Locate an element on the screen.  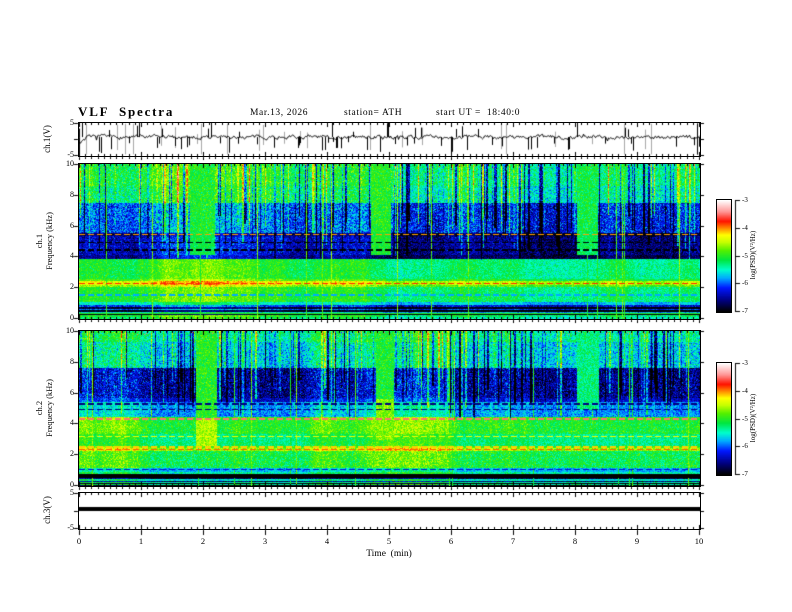
ch1-voltage-axis-label: ch.1(V) is located at coordinates (47, 139).